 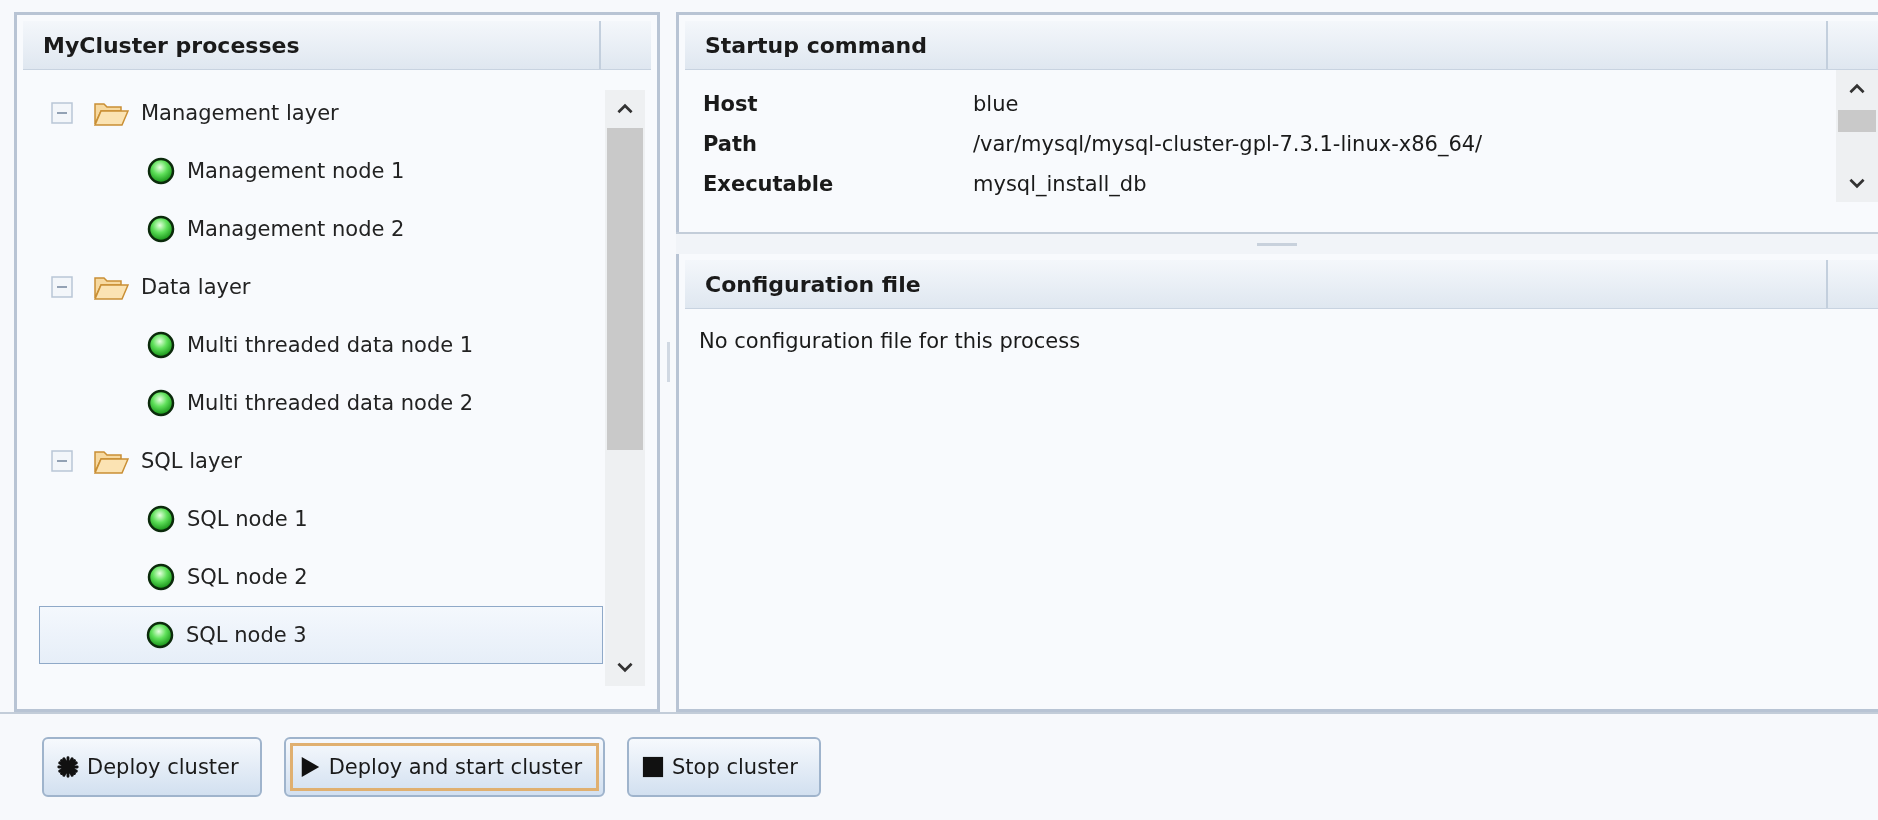 I want to click on action-button: Stop cluster, so click(x=724, y=767).